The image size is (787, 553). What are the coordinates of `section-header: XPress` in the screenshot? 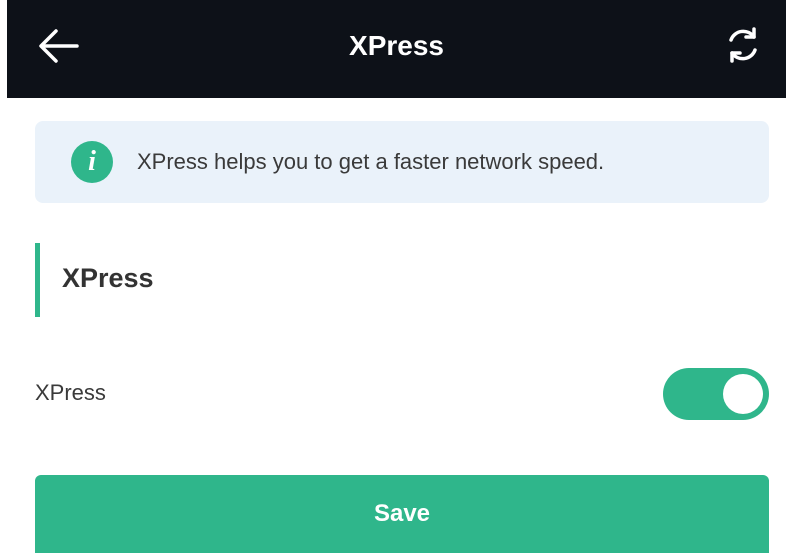 It's located at (235, 280).